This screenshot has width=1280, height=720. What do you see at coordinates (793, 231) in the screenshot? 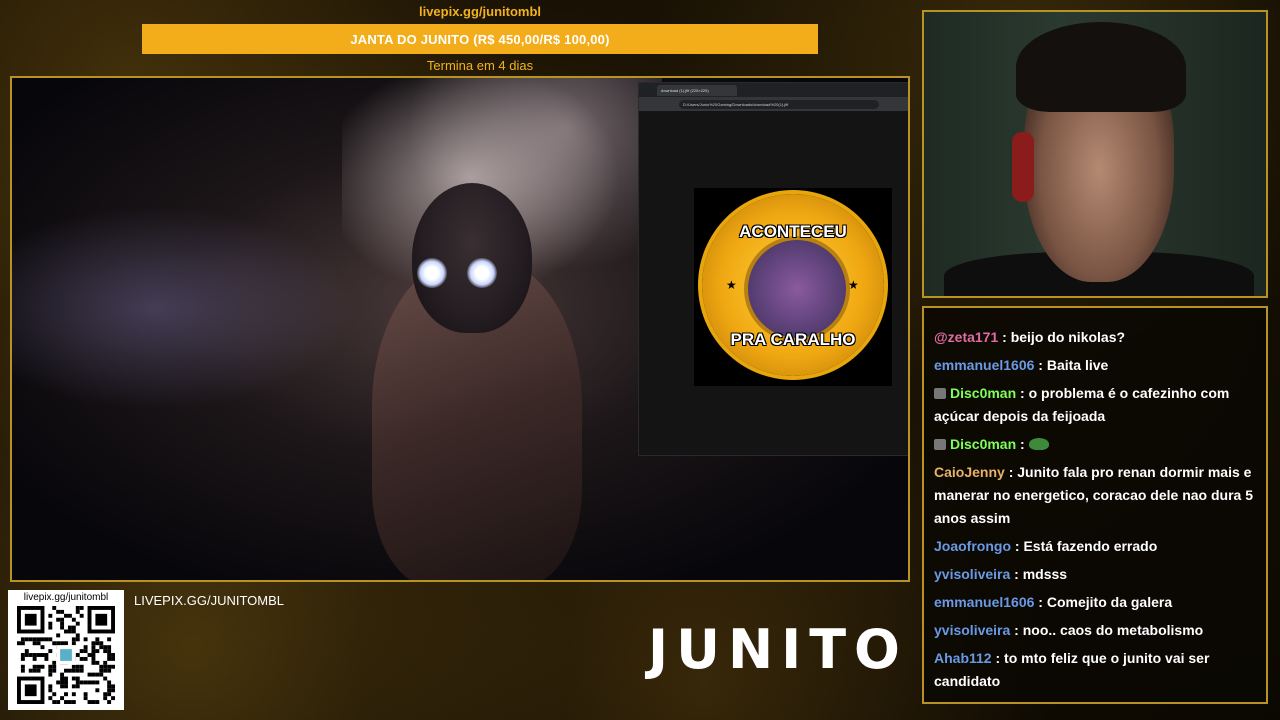
I see `seal-top-text: ACONTECEU` at bounding box center [793, 231].